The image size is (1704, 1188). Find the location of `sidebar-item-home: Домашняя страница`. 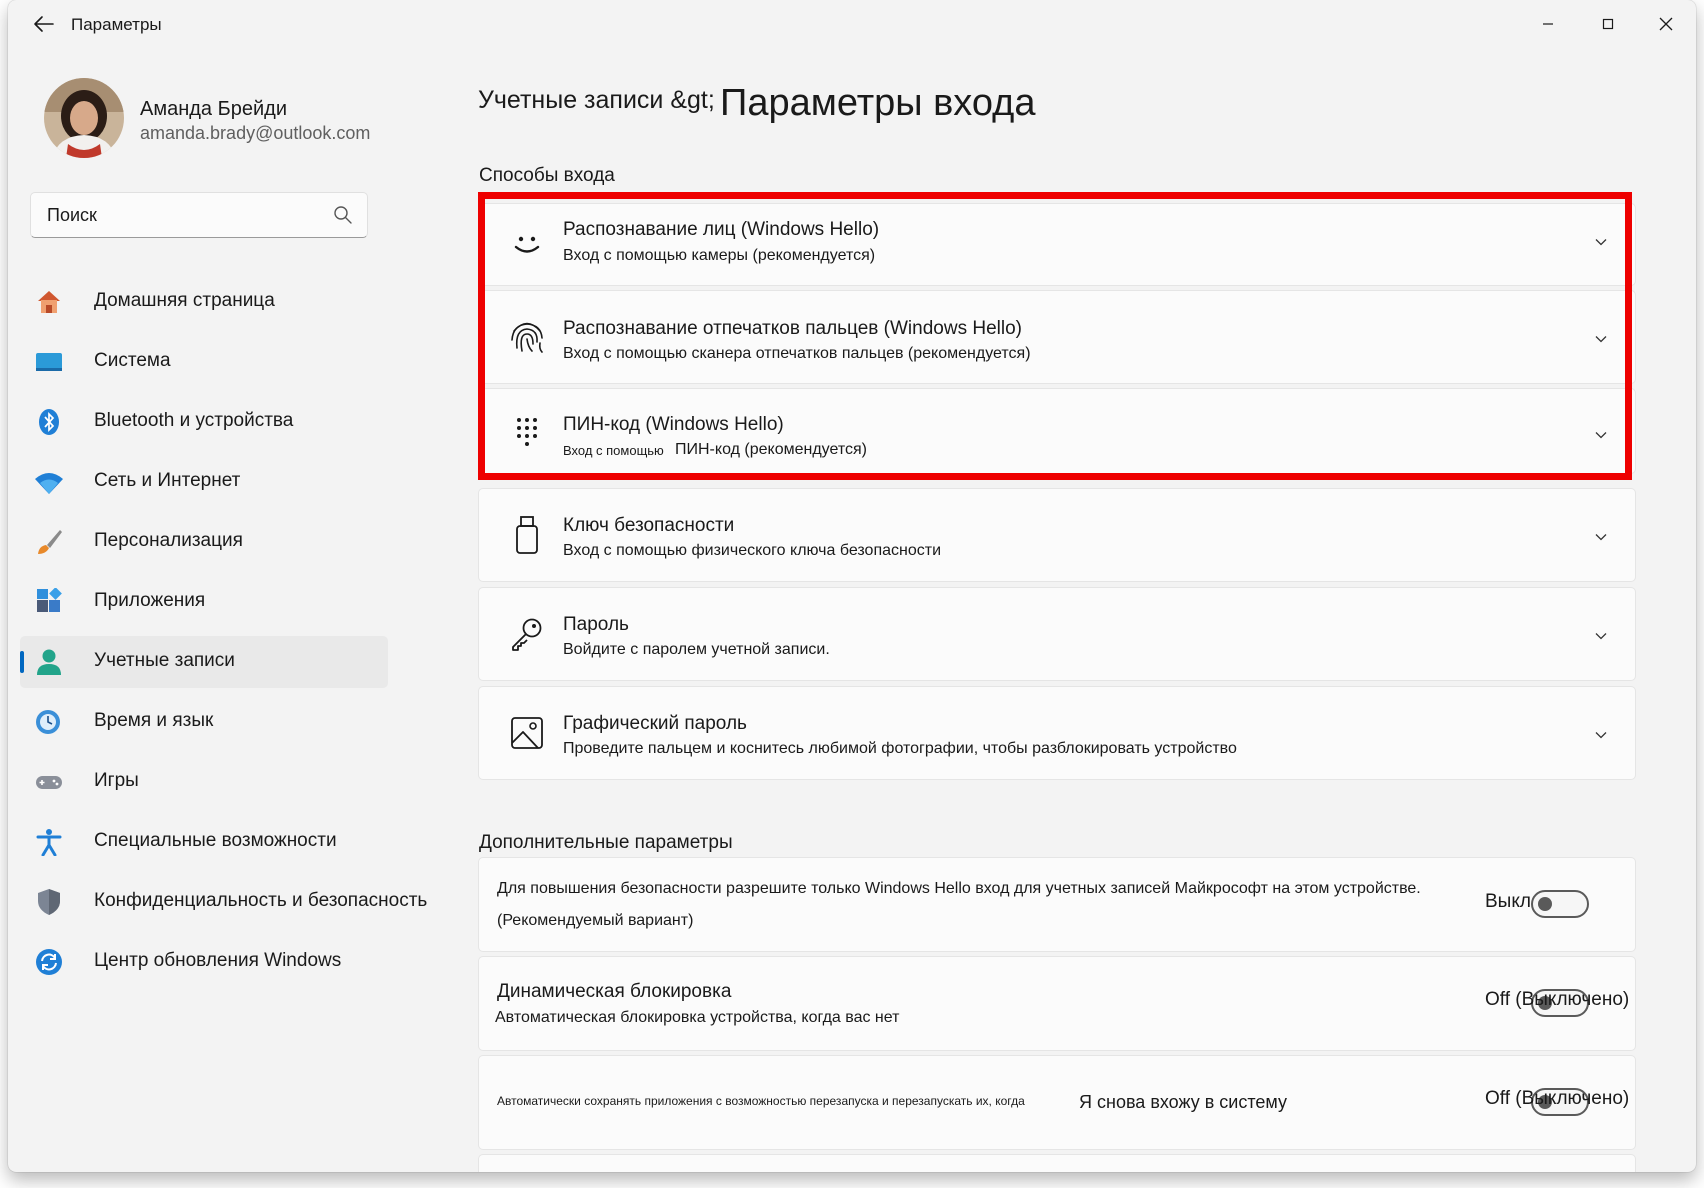

sidebar-item-home: Домашняя страница is located at coordinates (204, 302).